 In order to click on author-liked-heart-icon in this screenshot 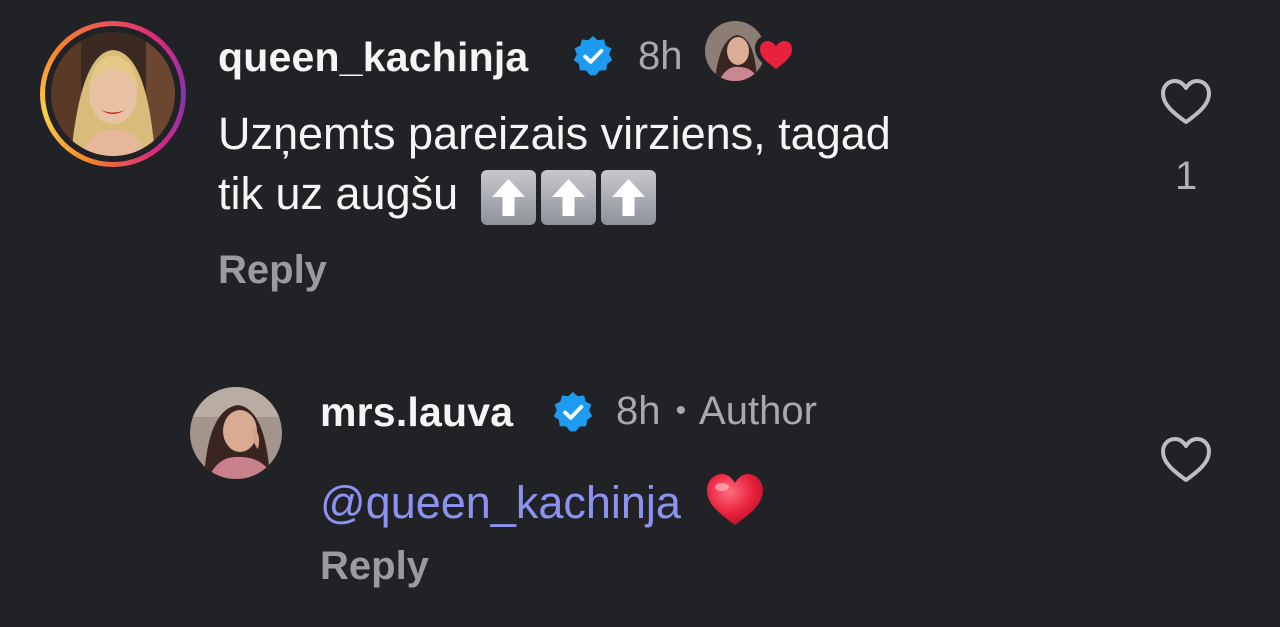, I will do `click(776, 55)`.